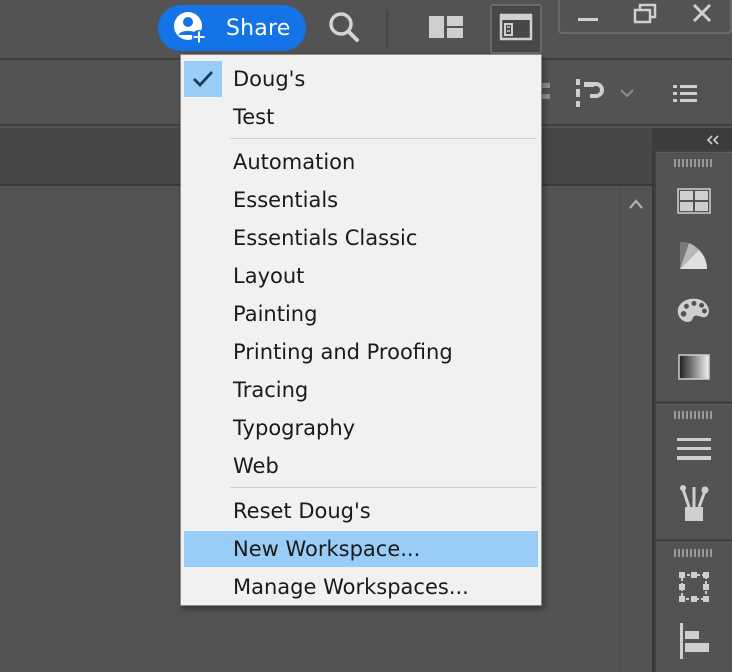  Describe the element at coordinates (692, 139) in the screenshot. I see `collapse-panels-button` at that location.